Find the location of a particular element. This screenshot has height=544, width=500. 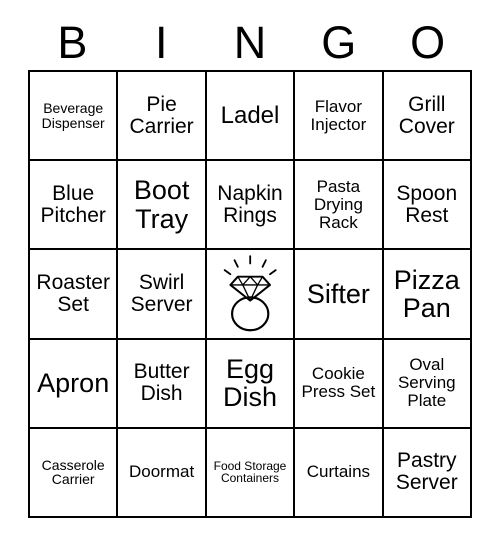

bingo-cell: Food Storage Containers is located at coordinates (251, 473).